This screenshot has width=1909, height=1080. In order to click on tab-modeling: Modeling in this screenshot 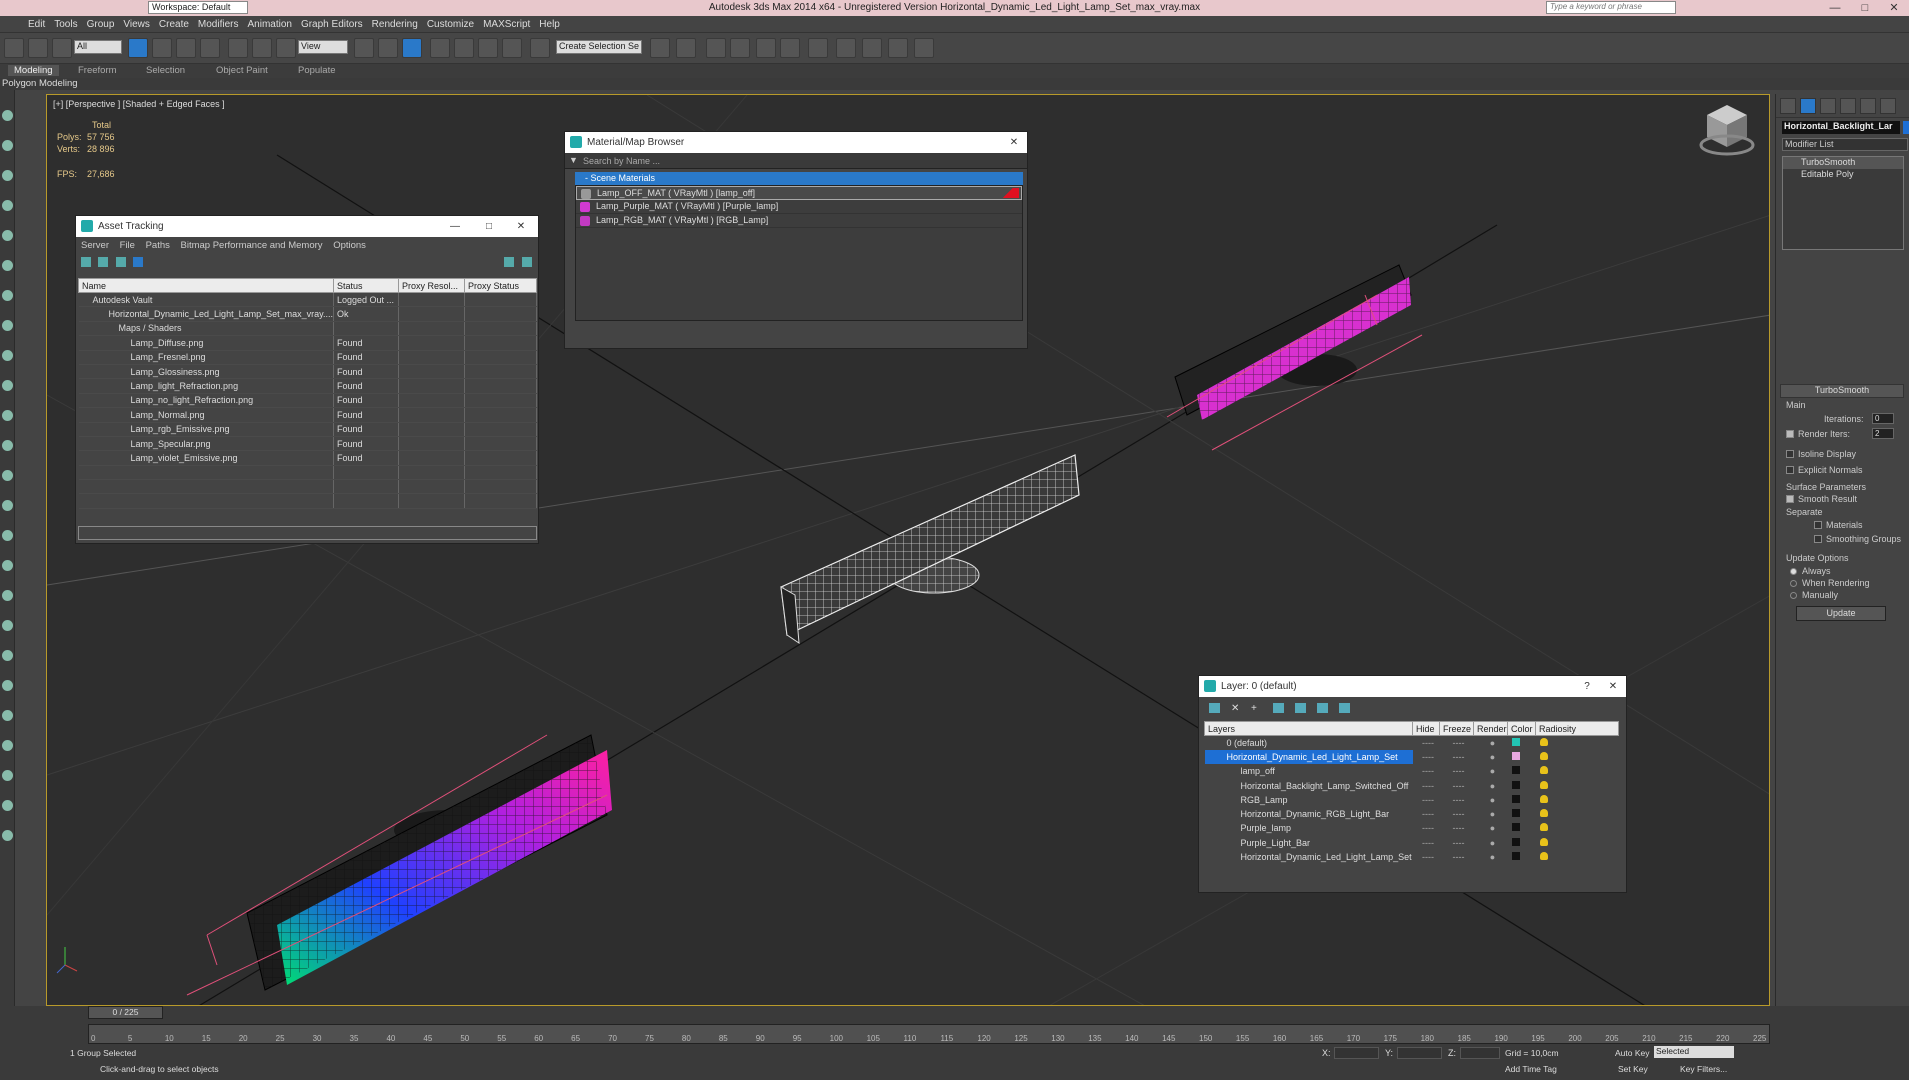, I will do `click(33, 70)`.